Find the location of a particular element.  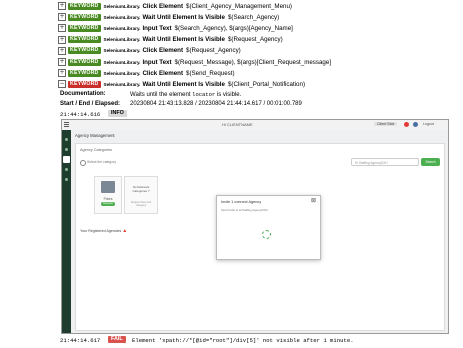

doc-text-after: is visible. is located at coordinates (228, 95).